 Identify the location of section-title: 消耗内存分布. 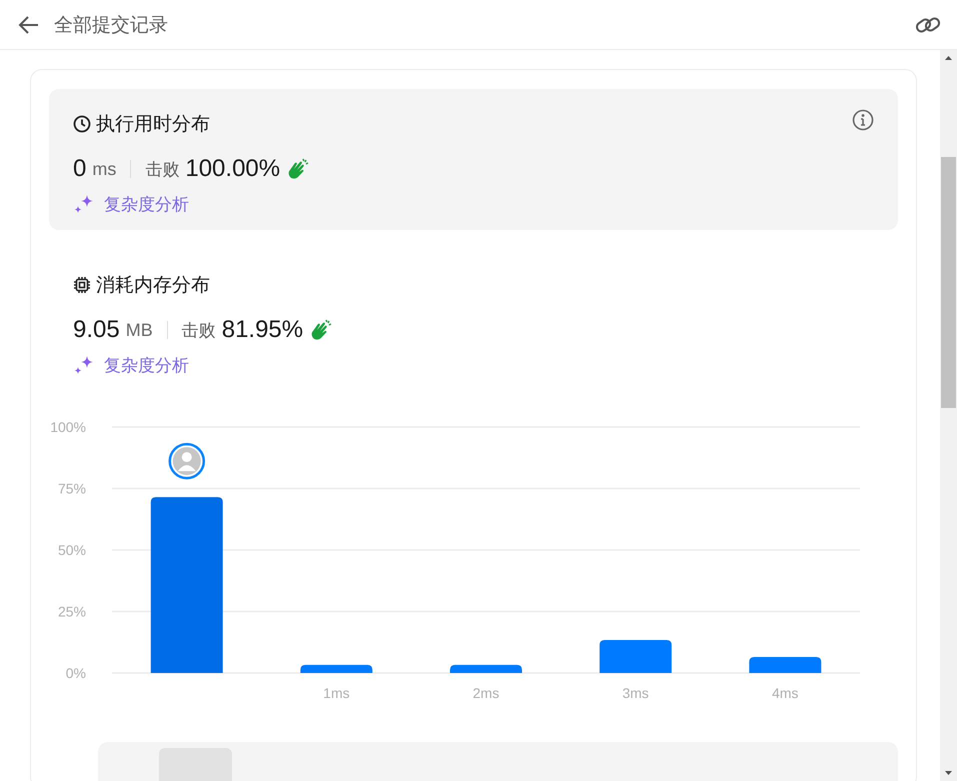
(153, 286).